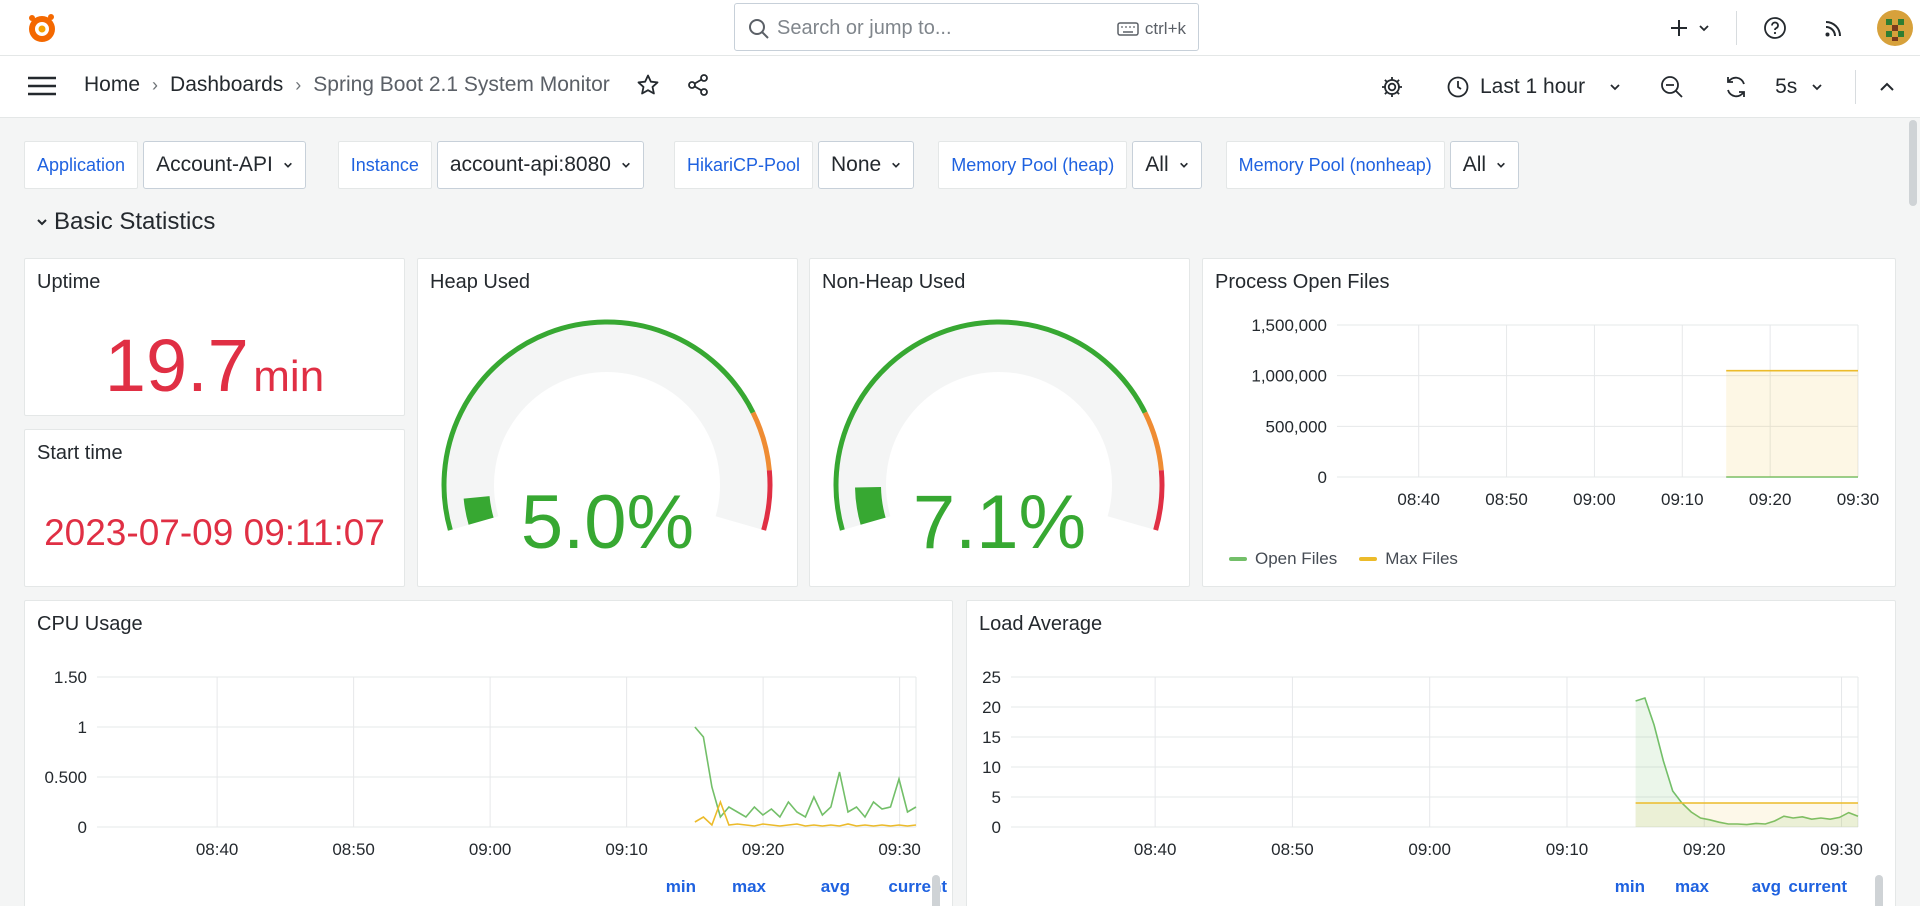  I want to click on variable-select-instance: account-api:8080, so click(540, 165).